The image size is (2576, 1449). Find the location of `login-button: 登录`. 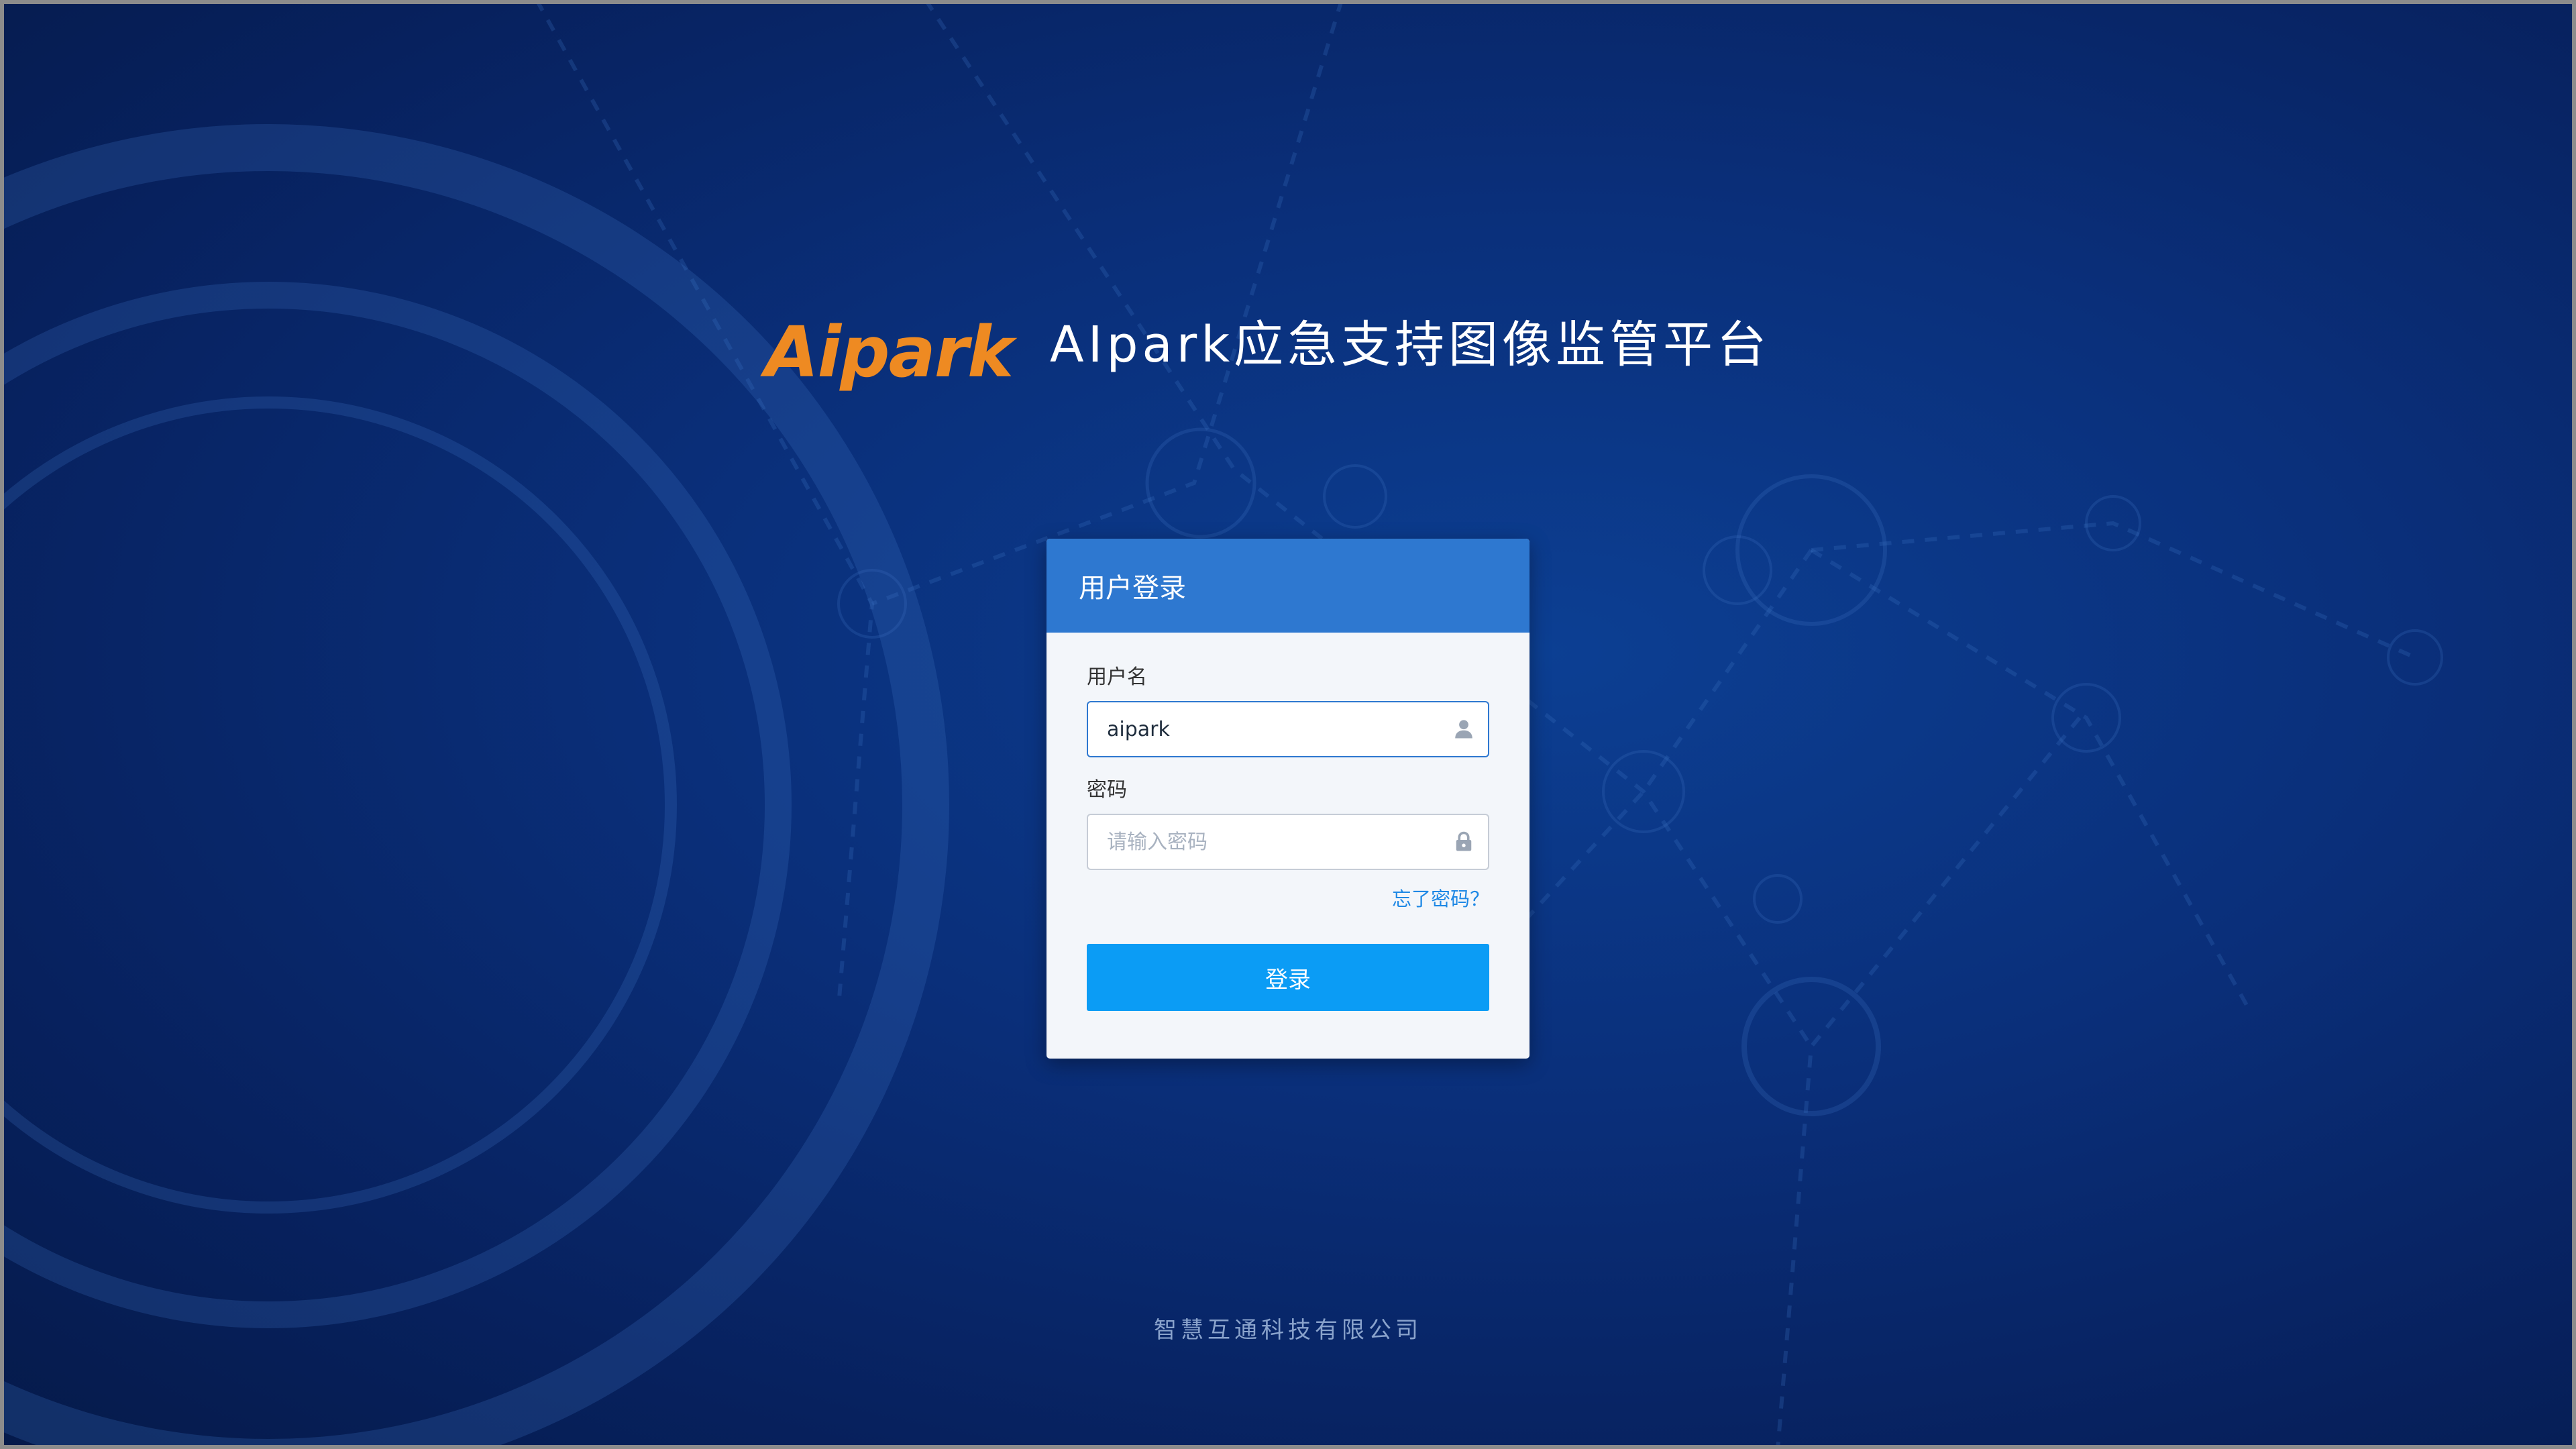

login-button: 登录 is located at coordinates (1288, 977).